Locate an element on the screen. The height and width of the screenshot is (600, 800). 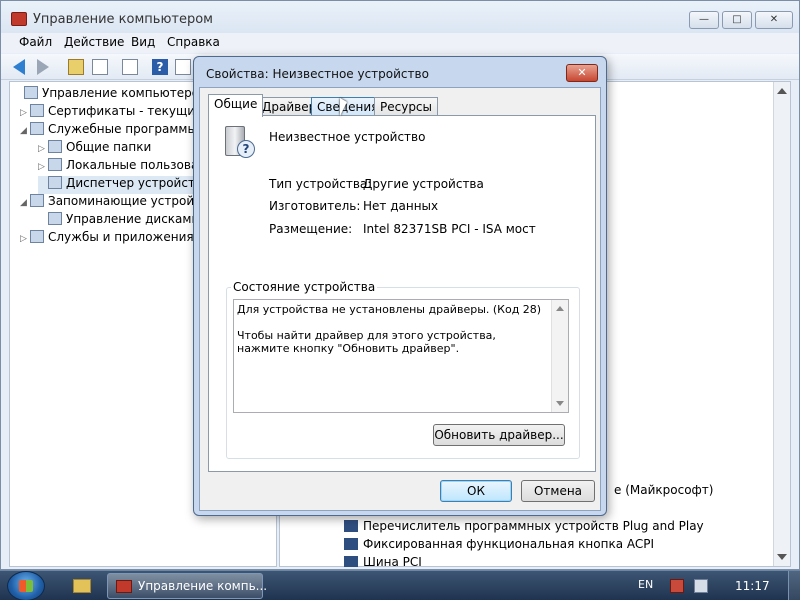
status-scrollbar is located at coordinates (559, 356).